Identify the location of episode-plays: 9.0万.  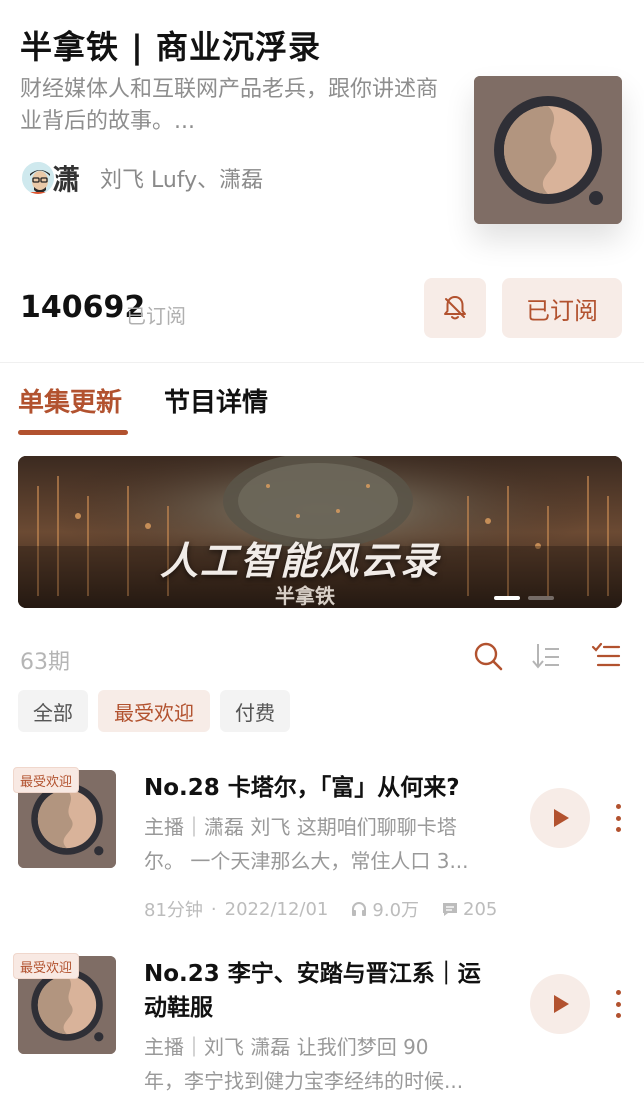
(396, 910).